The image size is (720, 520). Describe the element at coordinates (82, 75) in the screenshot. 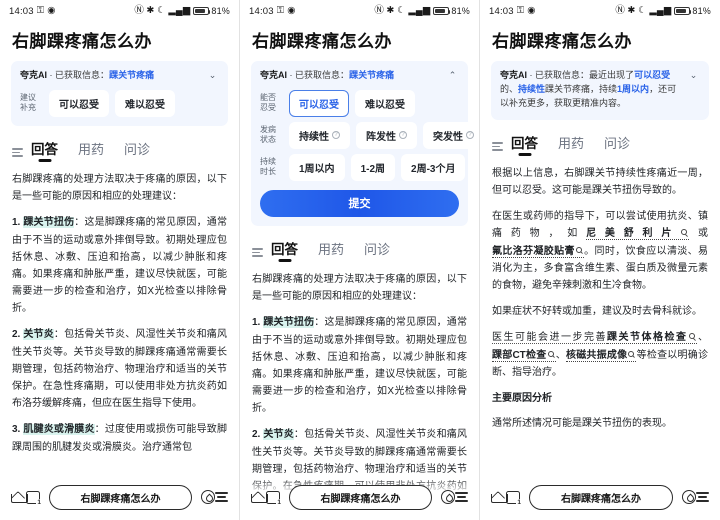

I see `info-prefix: 已获取信息：` at that location.